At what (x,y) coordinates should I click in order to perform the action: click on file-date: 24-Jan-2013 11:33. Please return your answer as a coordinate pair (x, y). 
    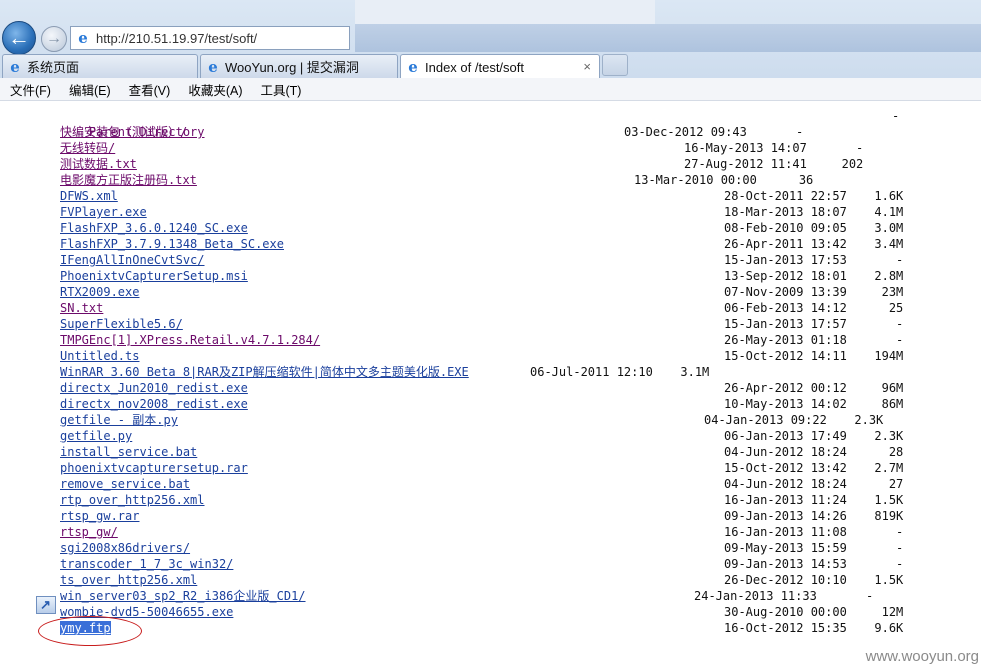
    Looking at the image, I should click on (755, 596).